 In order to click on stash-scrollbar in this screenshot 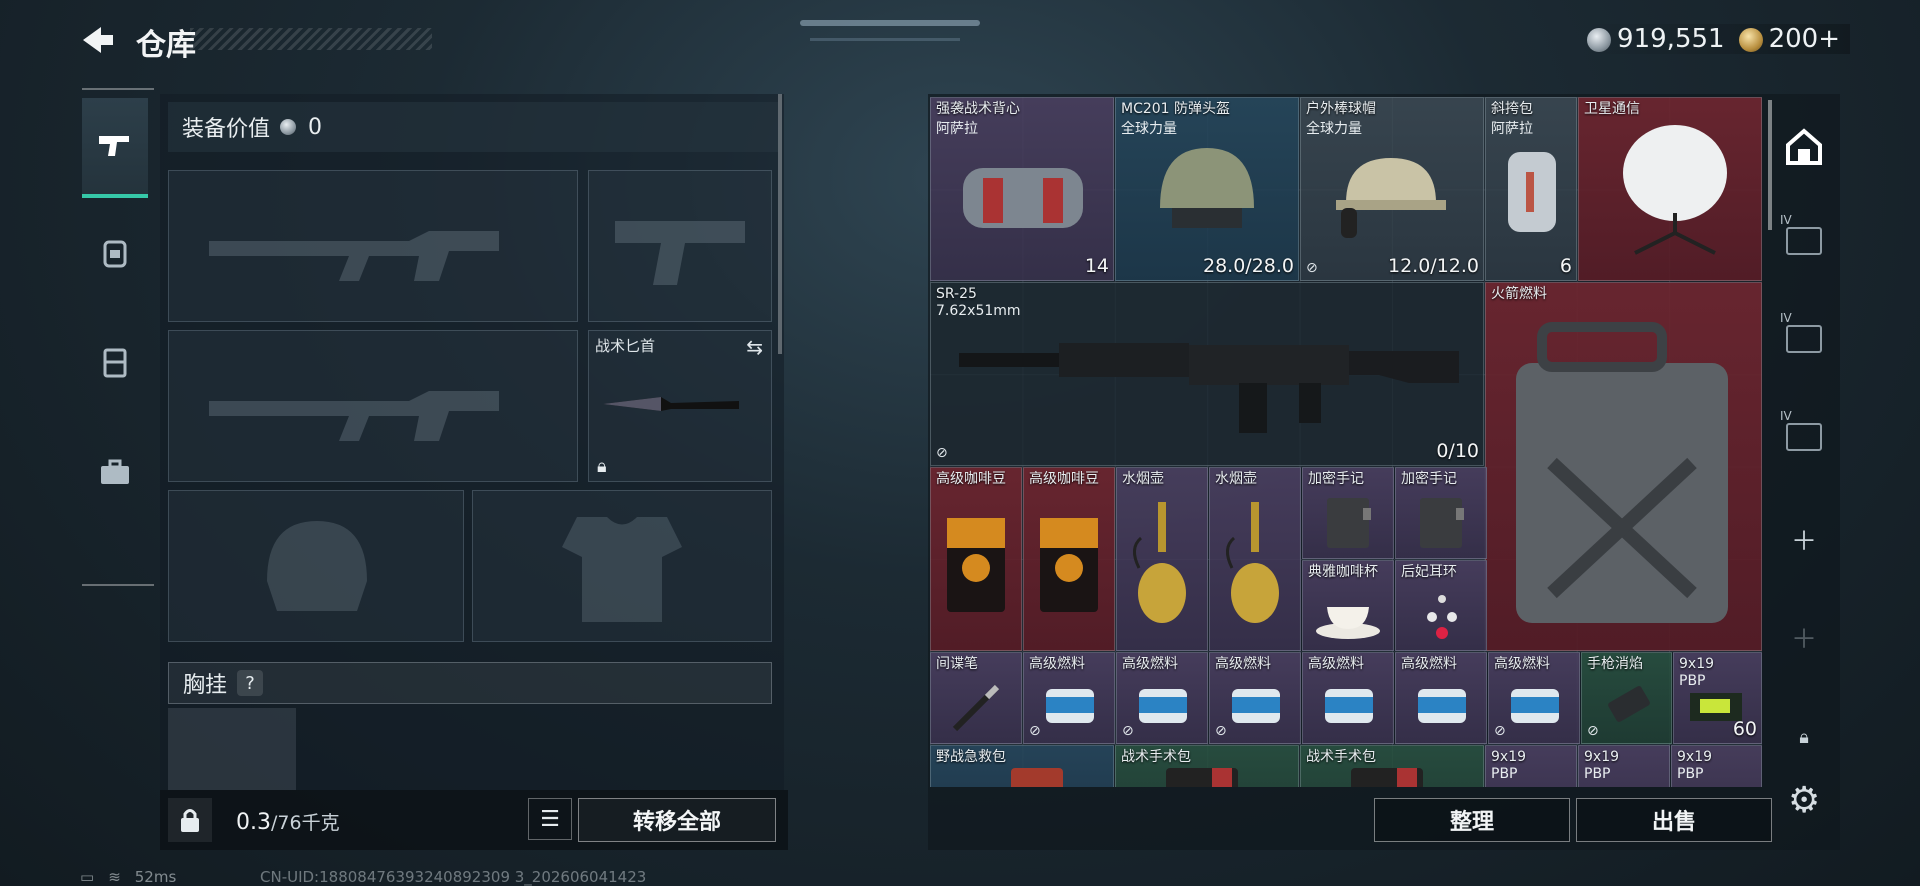, I will do `click(1770, 165)`.